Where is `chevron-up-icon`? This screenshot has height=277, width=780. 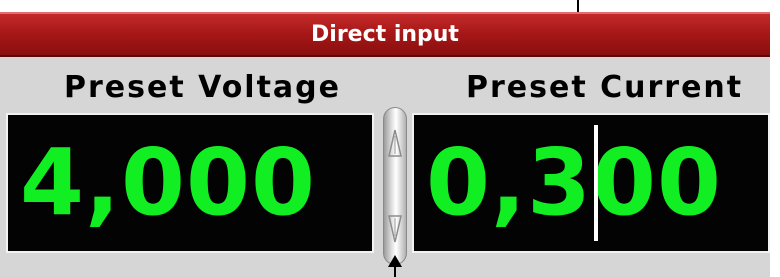
chevron-up-icon is located at coordinates (395, 146).